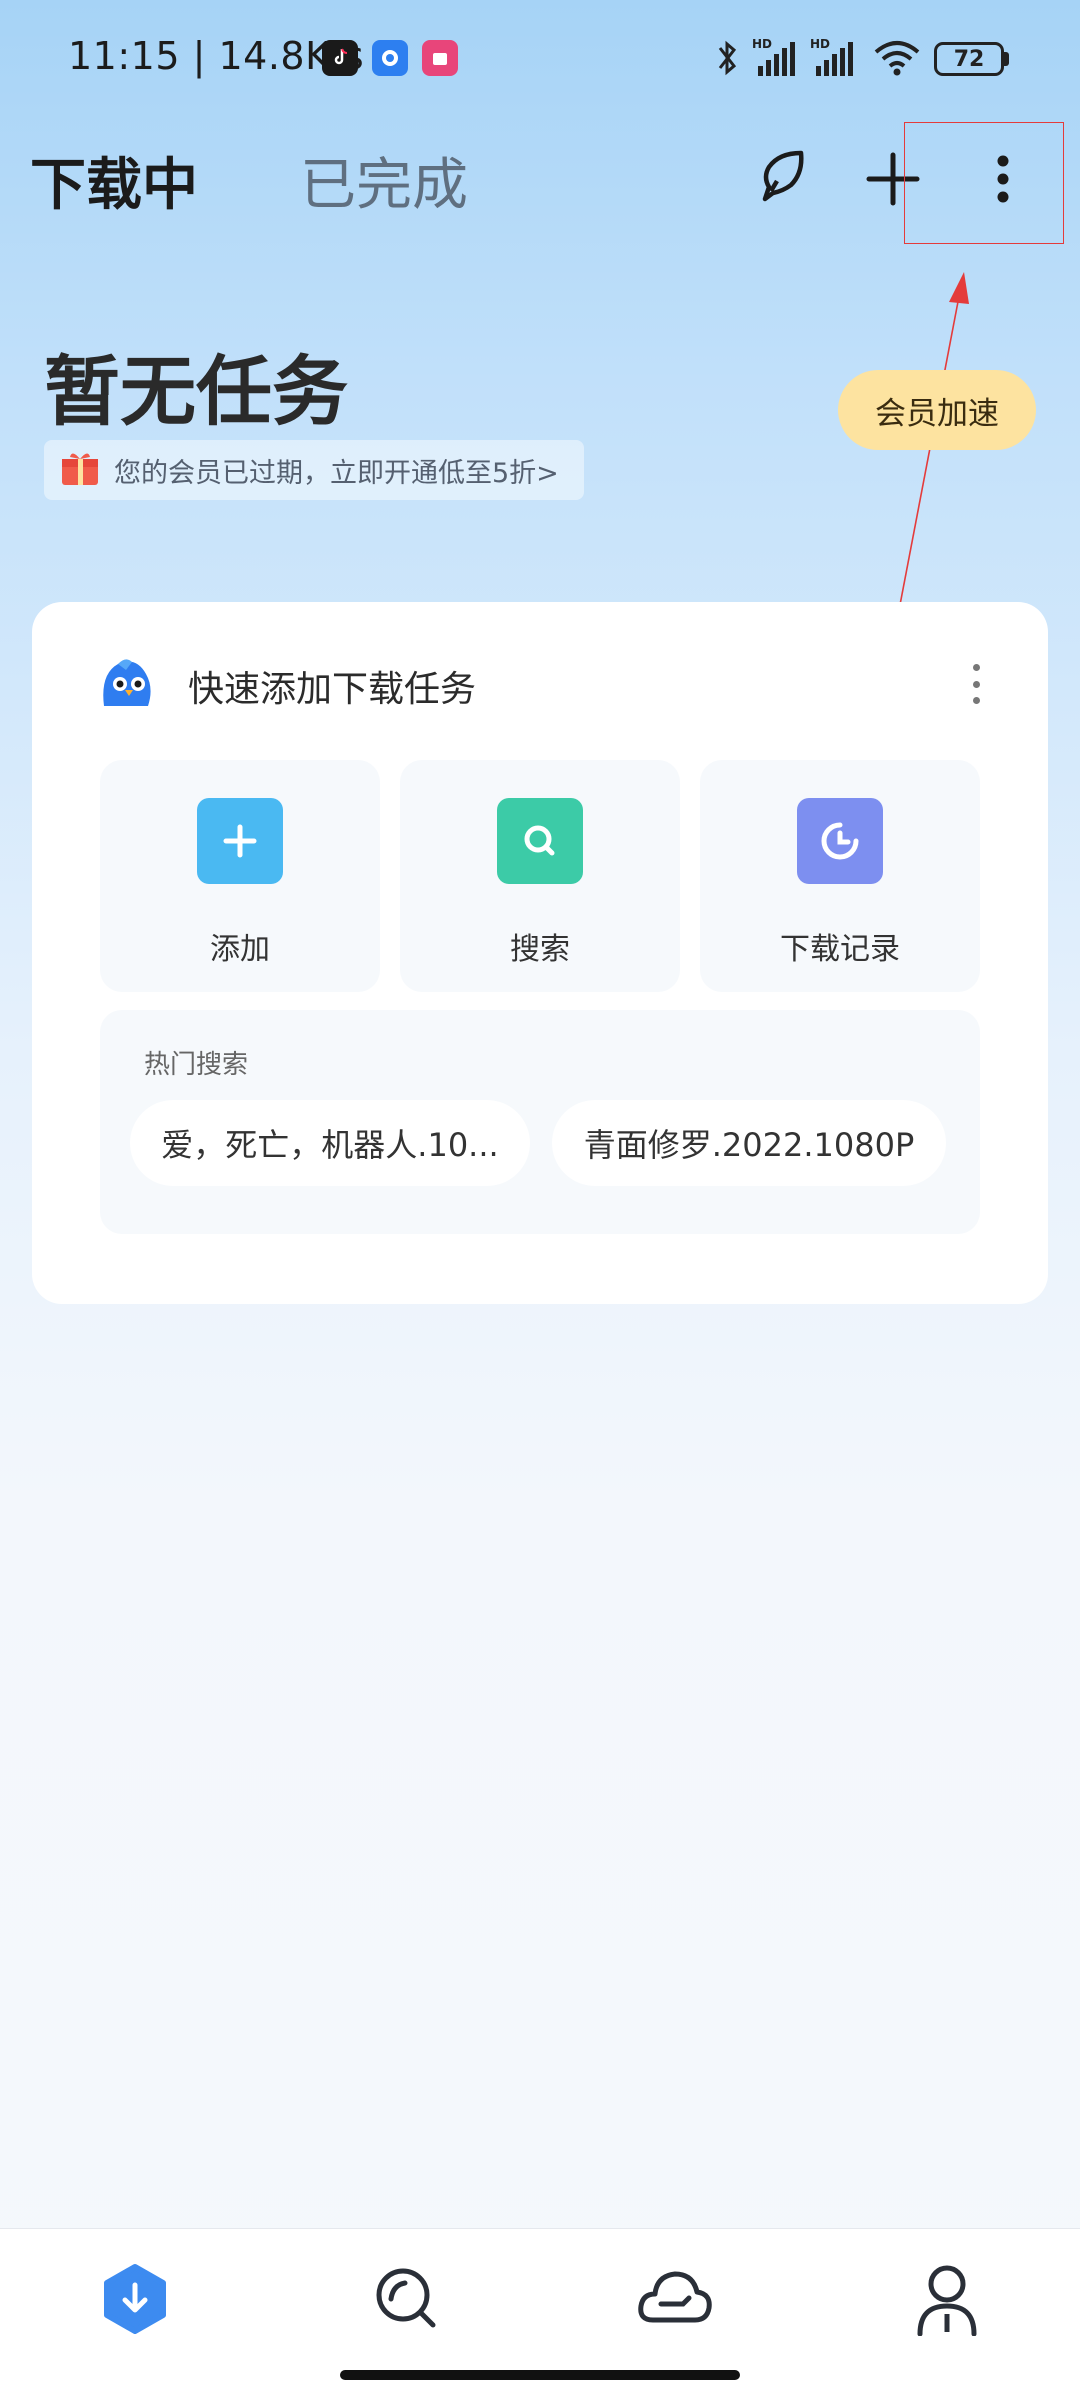  What do you see at coordinates (240, 949) in the screenshot?
I see `add-tile-label: 添加` at bounding box center [240, 949].